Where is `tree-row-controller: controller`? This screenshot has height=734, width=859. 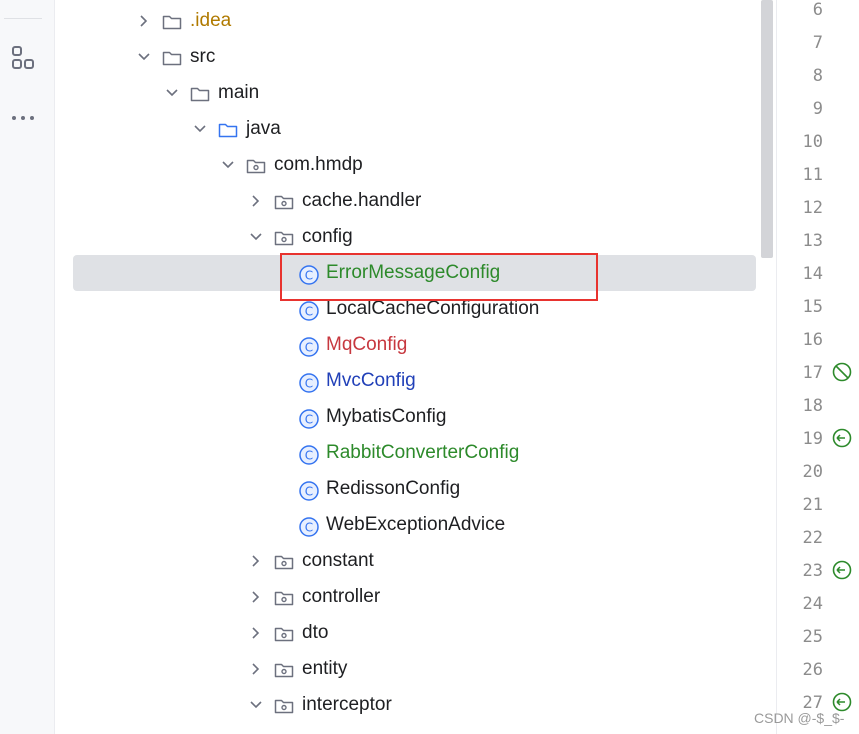 tree-row-controller: controller is located at coordinates (414, 597).